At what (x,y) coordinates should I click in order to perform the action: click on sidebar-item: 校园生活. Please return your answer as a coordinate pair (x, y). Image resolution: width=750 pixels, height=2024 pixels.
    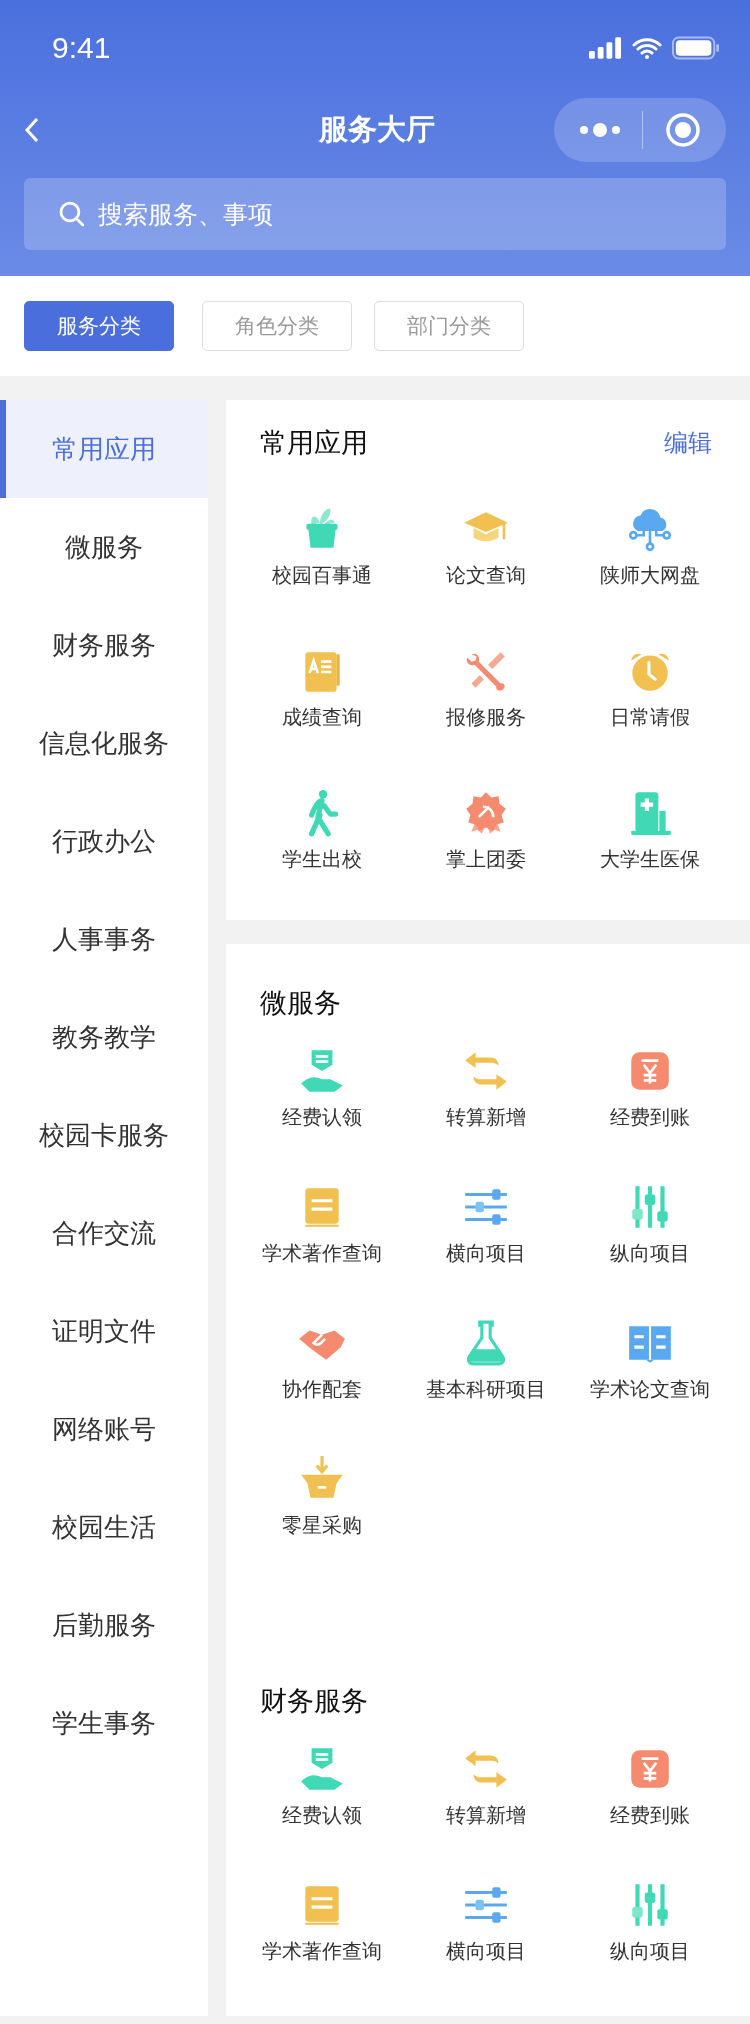
    Looking at the image, I should click on (104, 1527).